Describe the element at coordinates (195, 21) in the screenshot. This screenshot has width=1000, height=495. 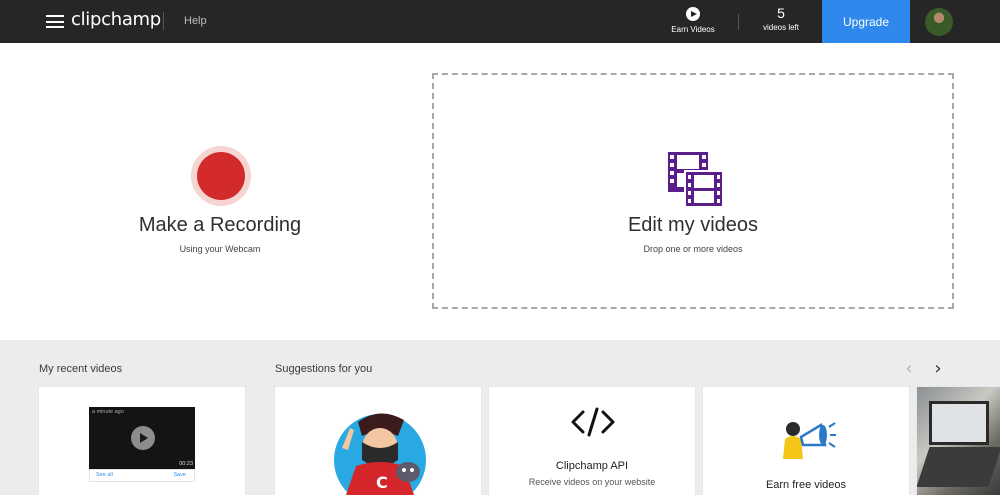
I see `help-link: Help` at that location.